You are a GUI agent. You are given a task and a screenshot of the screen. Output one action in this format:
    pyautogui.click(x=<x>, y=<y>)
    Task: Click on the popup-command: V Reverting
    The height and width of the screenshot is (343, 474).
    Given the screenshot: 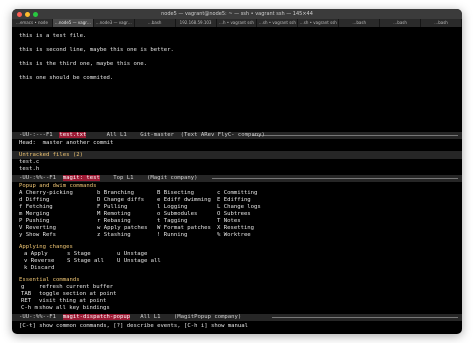 What is the action you would take?
    pyautogui.click(x=37, y=228)
    